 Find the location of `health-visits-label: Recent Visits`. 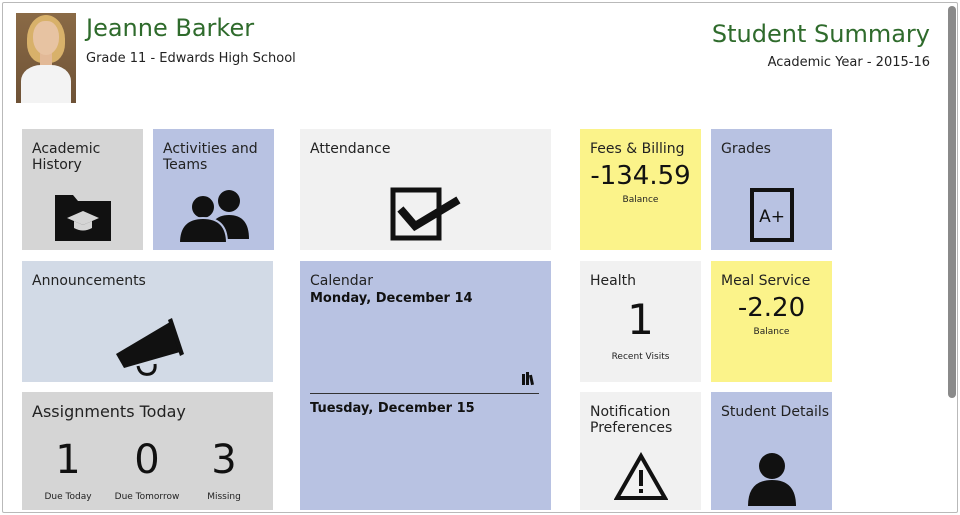

health-visits-label: Recent Visits is located at coordinates (640, 357).